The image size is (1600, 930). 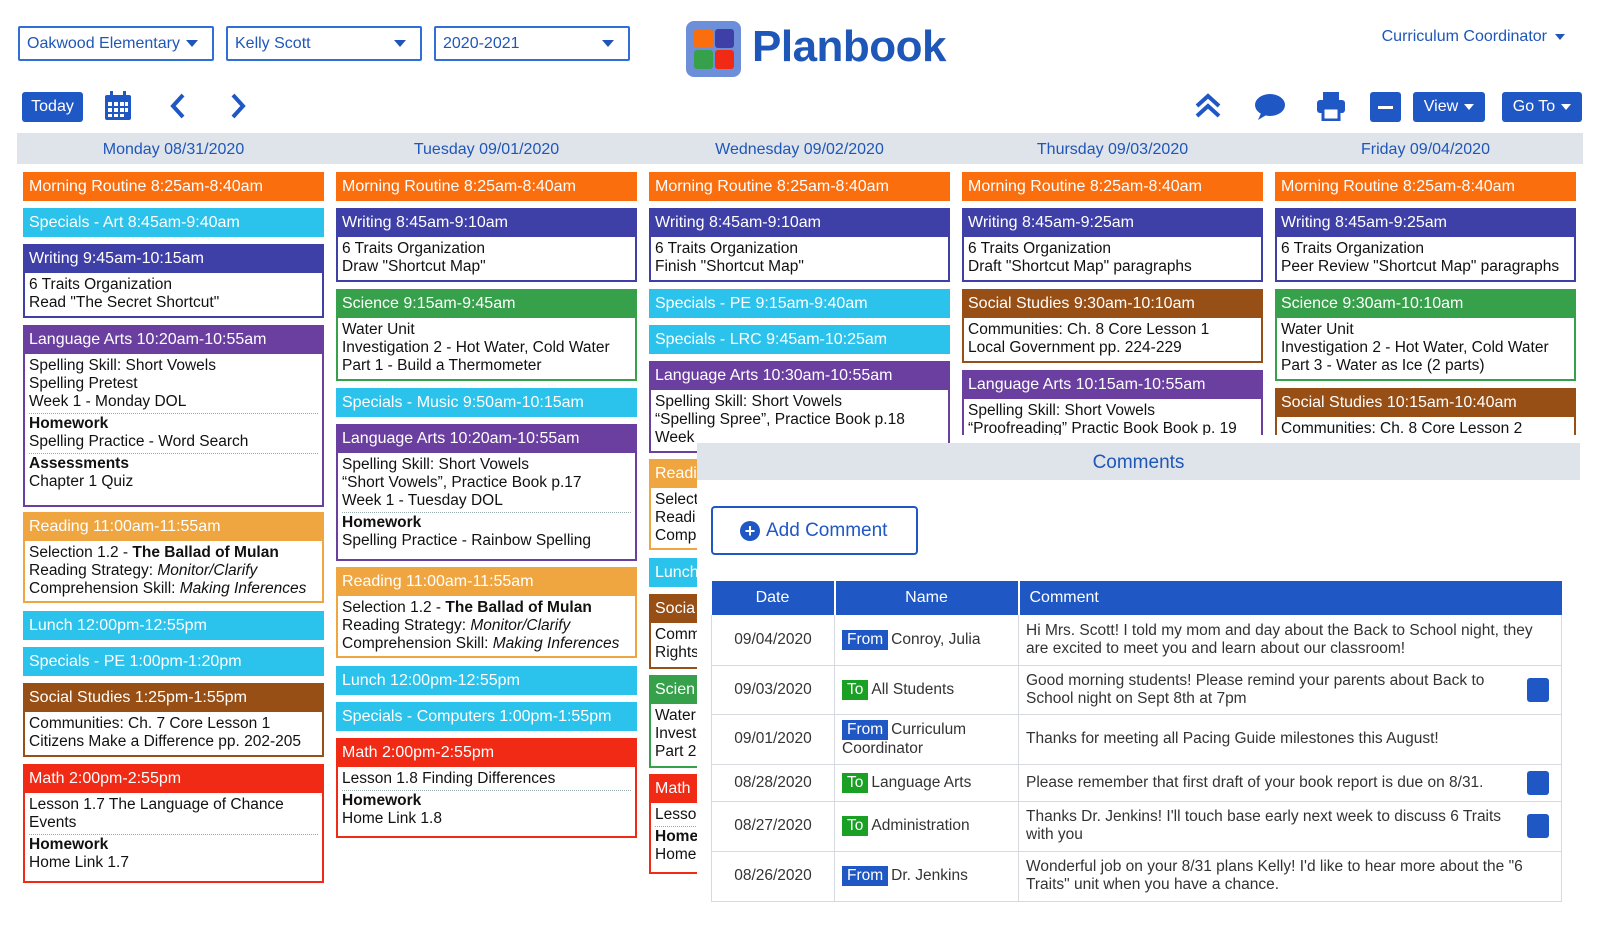 What do you see at coordinates (116, 43) in the screenshot?
I see `school-select: Oakwood Elementary` at bounding box center [116, 43].